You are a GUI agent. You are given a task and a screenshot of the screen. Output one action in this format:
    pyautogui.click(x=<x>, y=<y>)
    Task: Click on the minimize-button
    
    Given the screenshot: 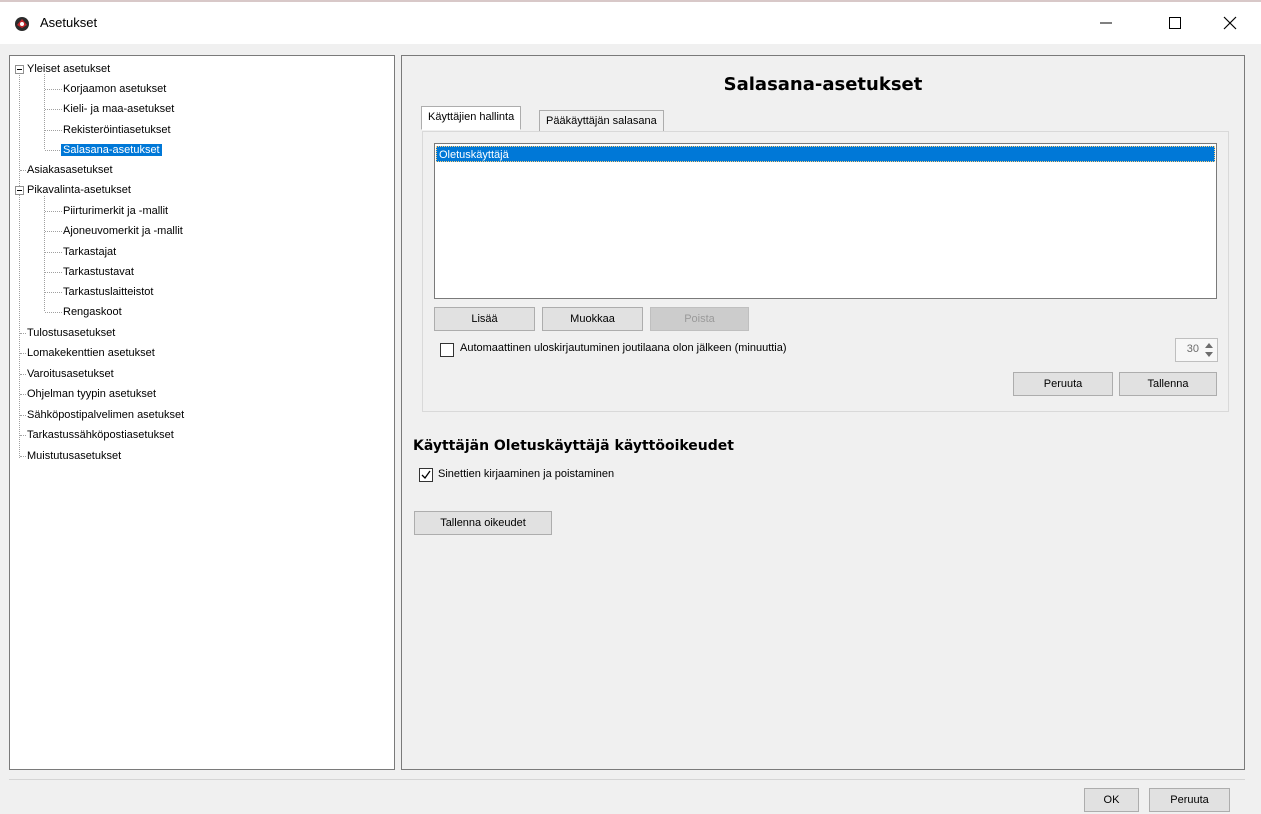 What is the action you would take?
    pyautogui.click(x=1106, y=23)
    